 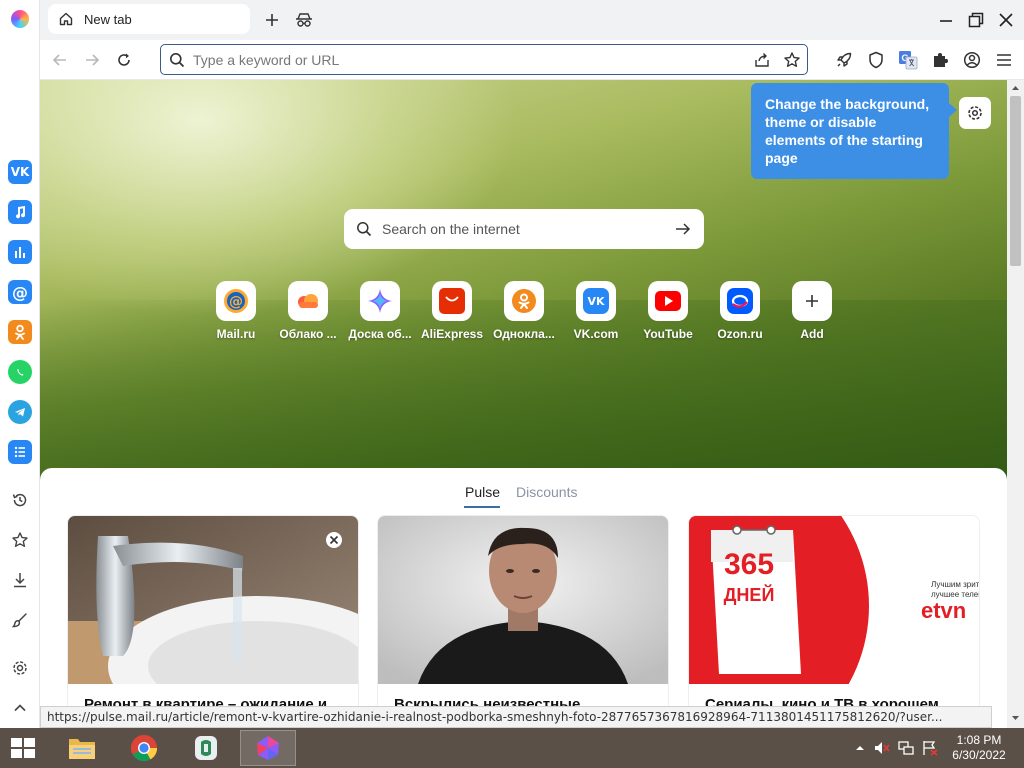 I want to click on scroll-up-arrow-icon, so click(x=1015, y=88).